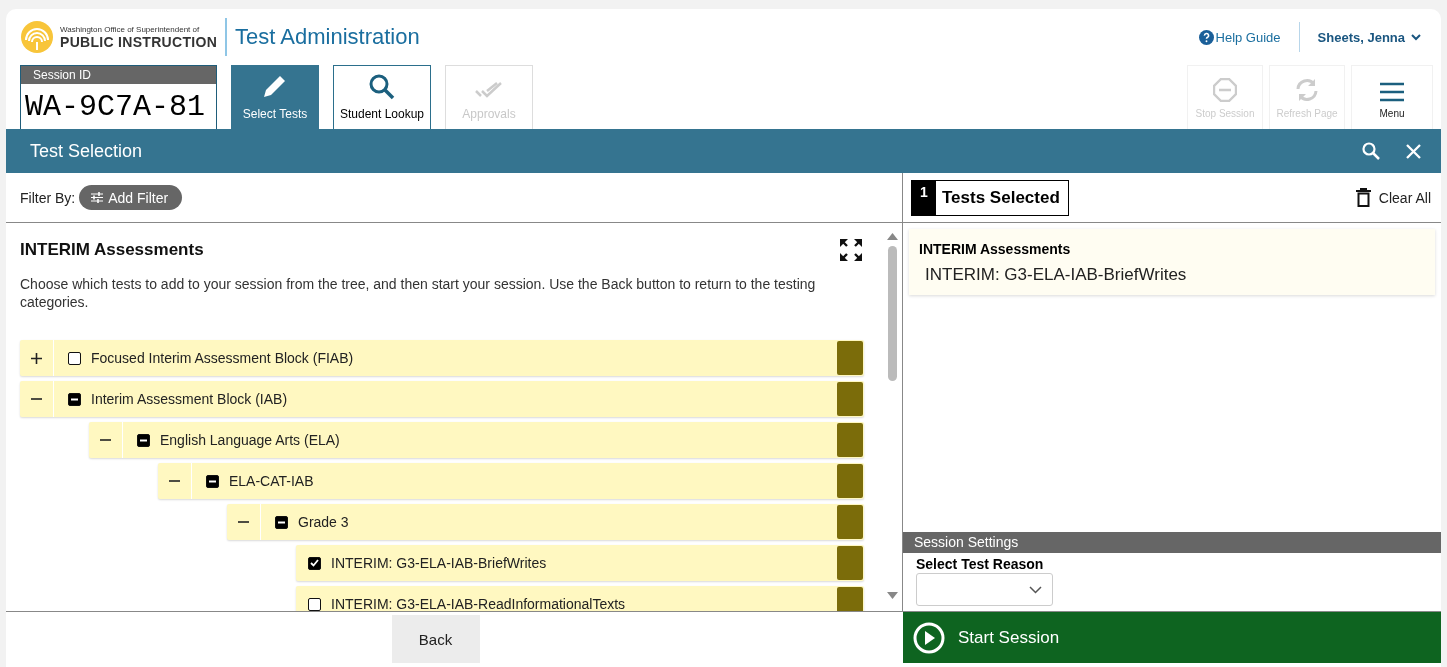 The width and height of the screenshot is (1447, 667). Describe the element at coordinates (479, 603) in the screenshot. I see `tree-label: INTERIM: G3-ELA-IAB-ReadInformationalTexts` at that location.